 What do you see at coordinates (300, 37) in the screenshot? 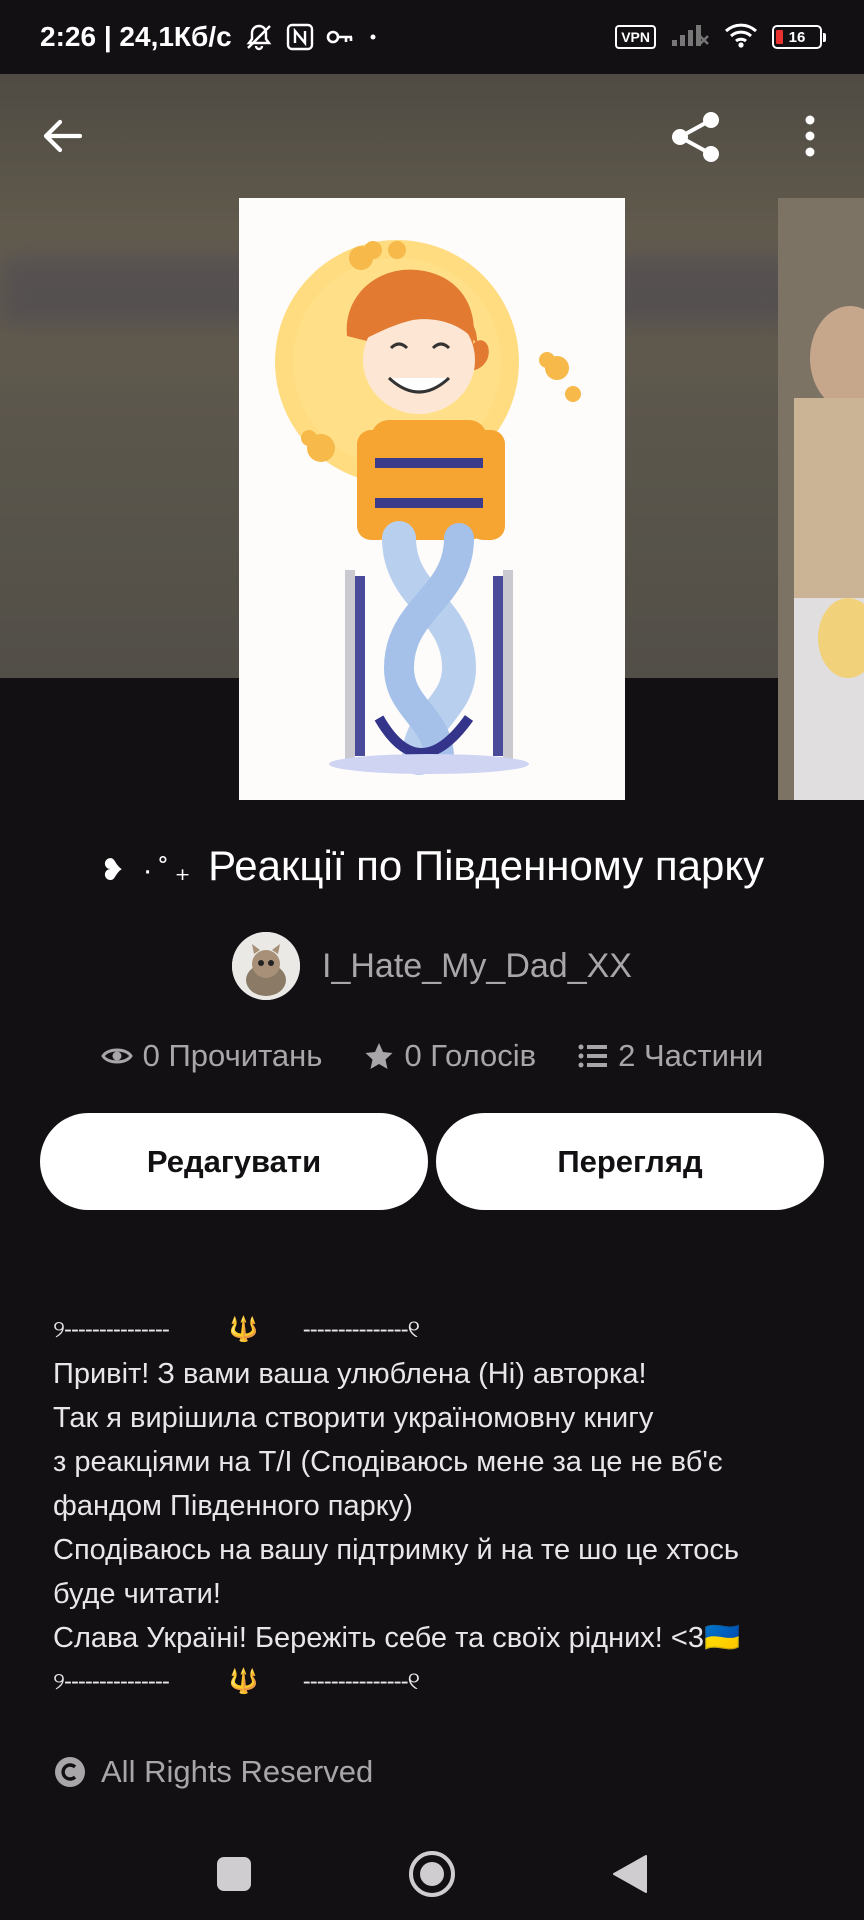
I see `nfc-icon` at bounding box center [300, 37].